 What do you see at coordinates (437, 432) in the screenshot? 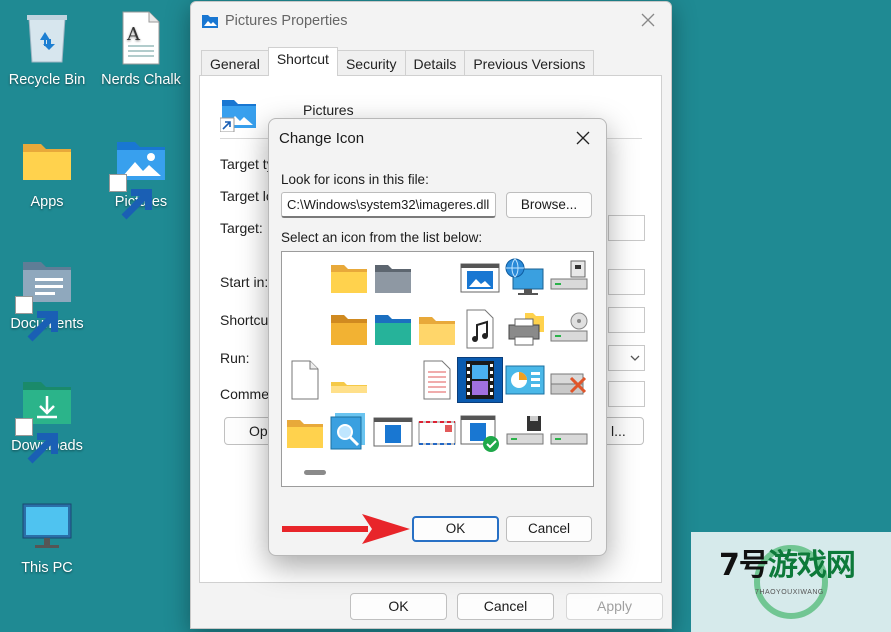
I see `mail-envelope-icon` at bounding box center [437, 432].